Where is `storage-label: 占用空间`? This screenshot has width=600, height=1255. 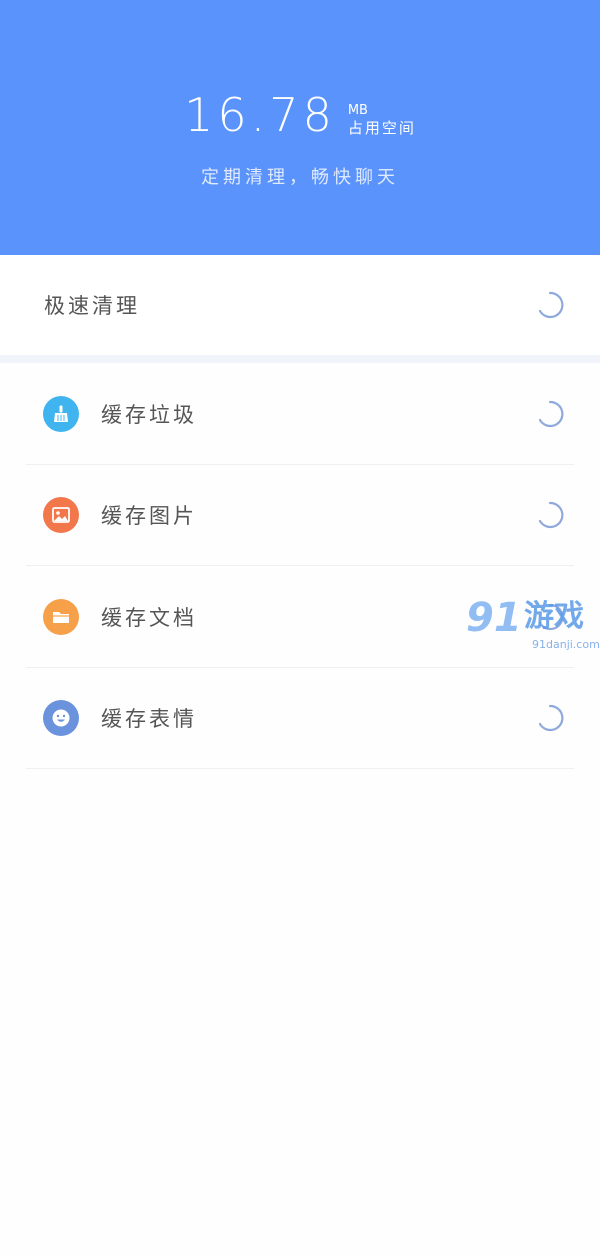
storage-label: 占用空间 is located at coordinates (381, 128).